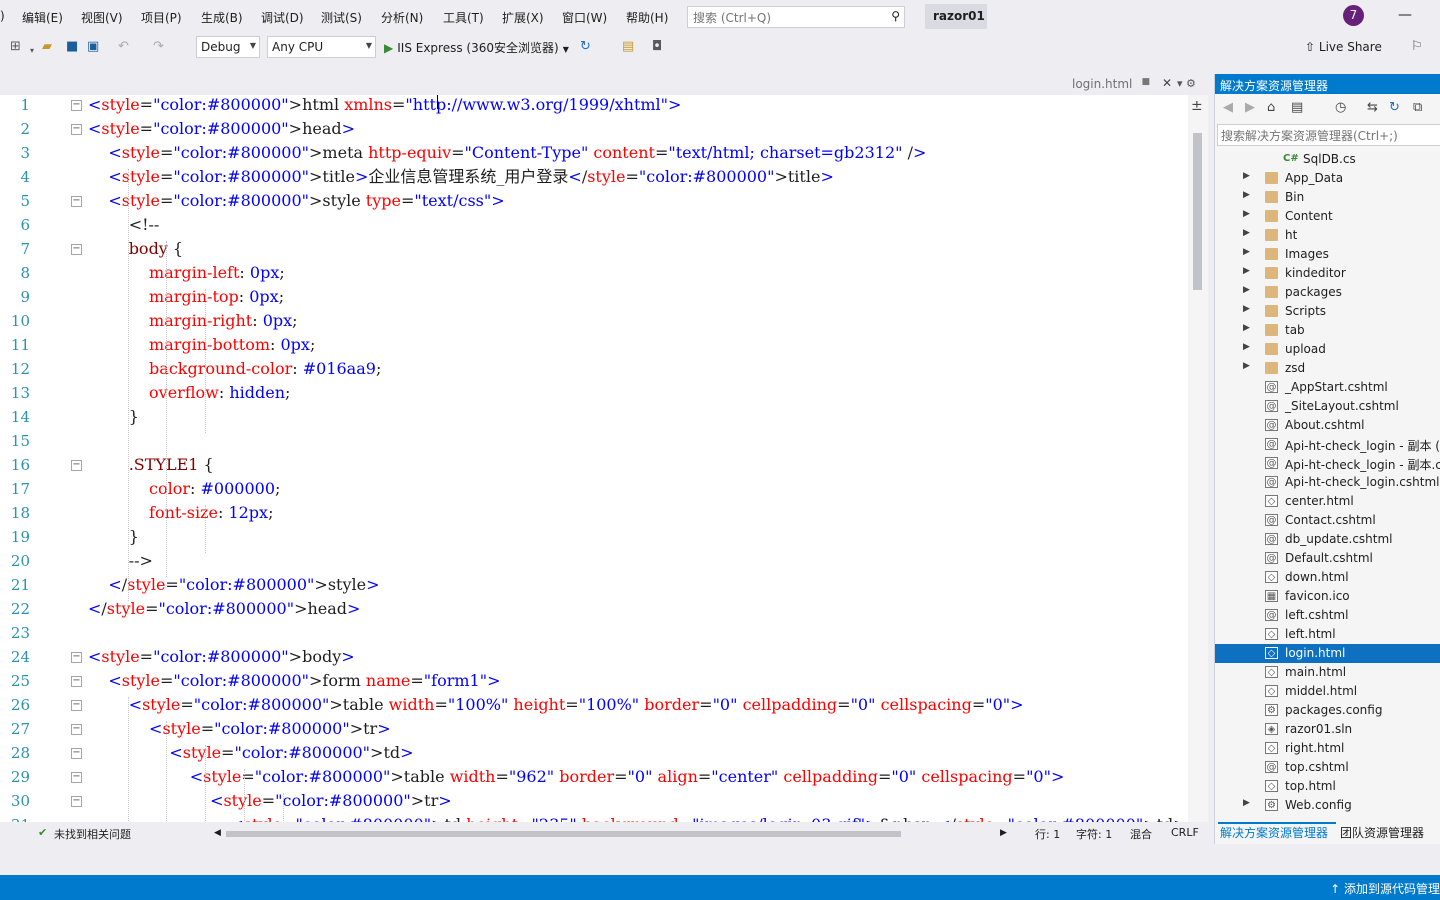 The height and width of the screenshot is (900, 1440). What do you see at coordinates (1271, 107) in the screenshot?
I see `home-icon: ⌂` at bounding box center [1271, 107].